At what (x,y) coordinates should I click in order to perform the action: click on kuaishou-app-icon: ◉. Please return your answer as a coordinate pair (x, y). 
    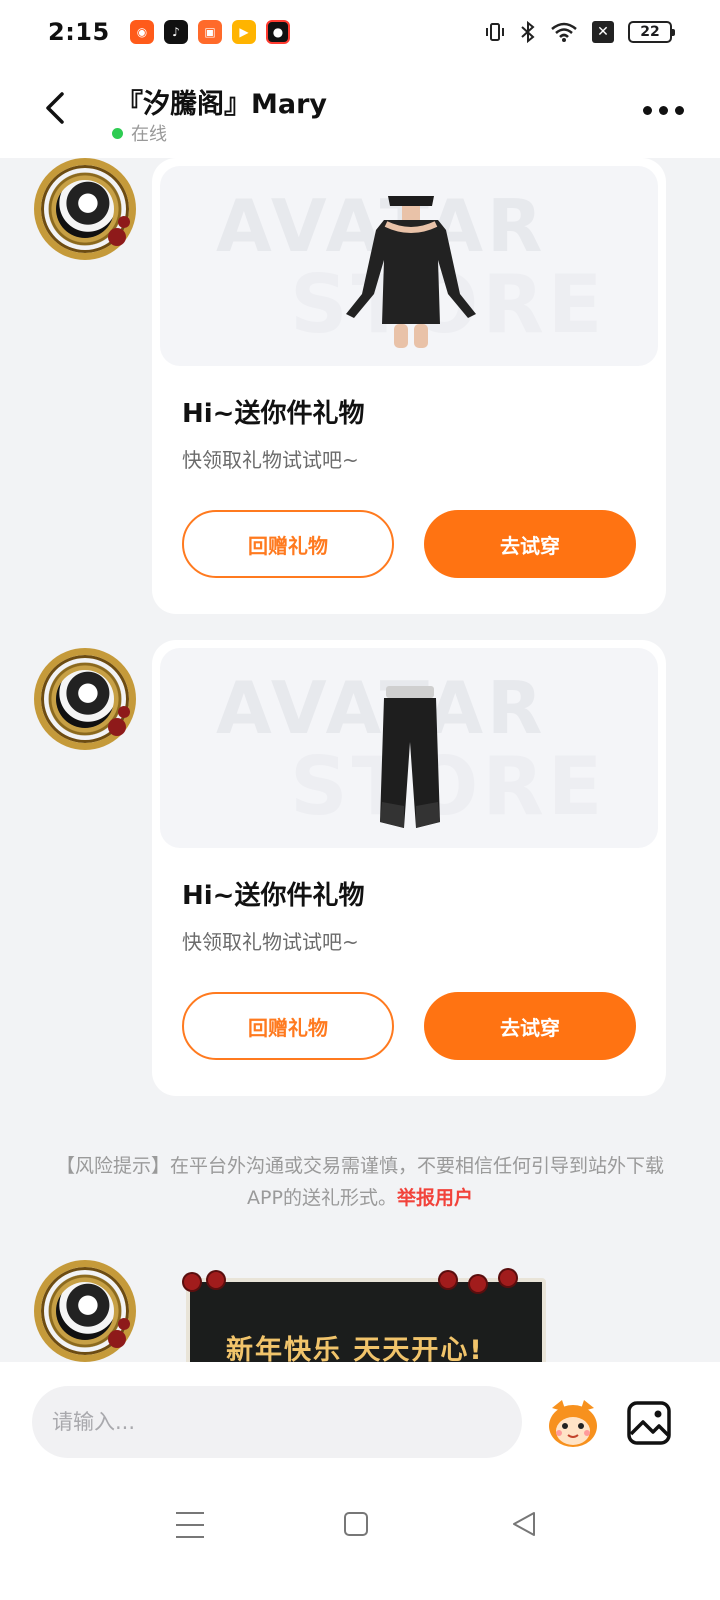
    Looking at the image, I should click on (142, 32).